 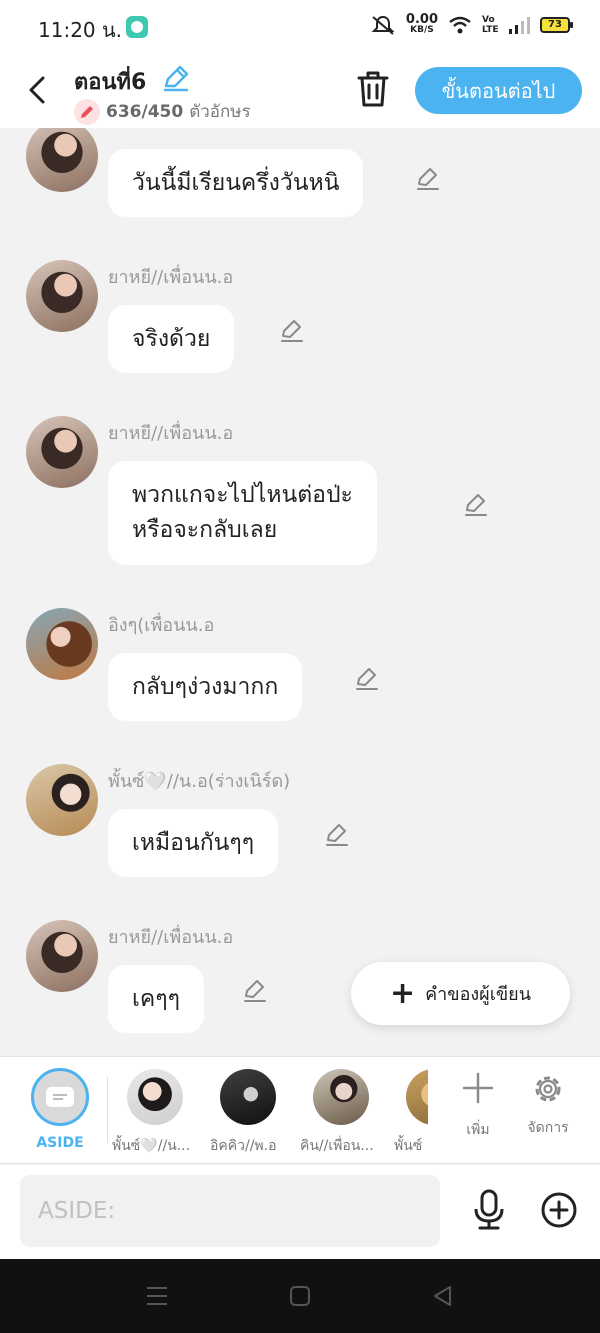 What do you see at coordinates (422, 30) in the screenshot?
I see `net-unit: KB/S` at bounding box center [422, 30].